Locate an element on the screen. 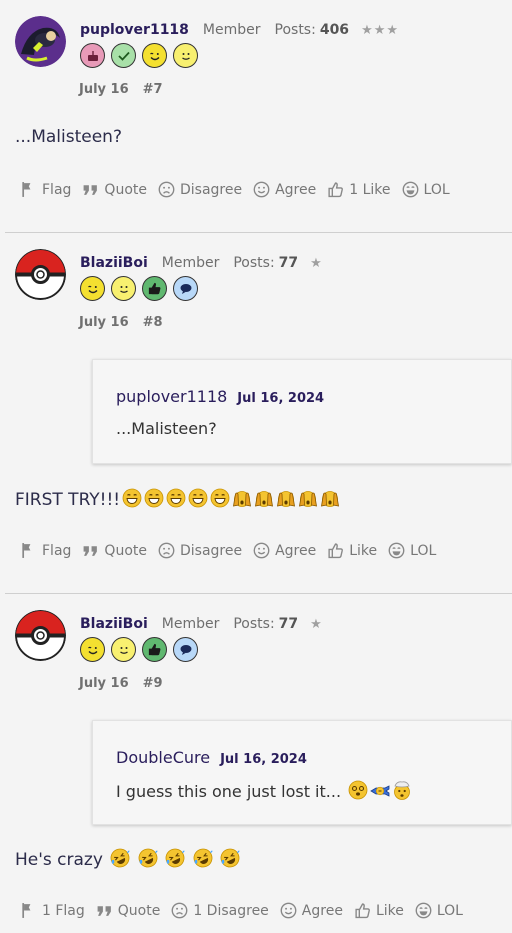 This screenshot has height=933, width=512. post-number: #7 is located at coordinates (153, 89).